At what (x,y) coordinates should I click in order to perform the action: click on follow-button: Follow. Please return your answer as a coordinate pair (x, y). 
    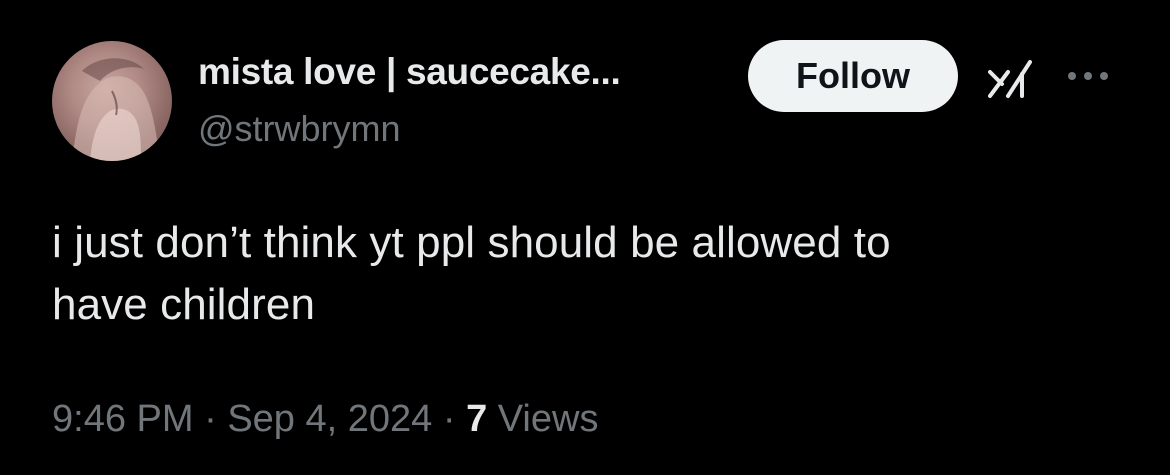
    Looking at the image, I should click on (853, 76).